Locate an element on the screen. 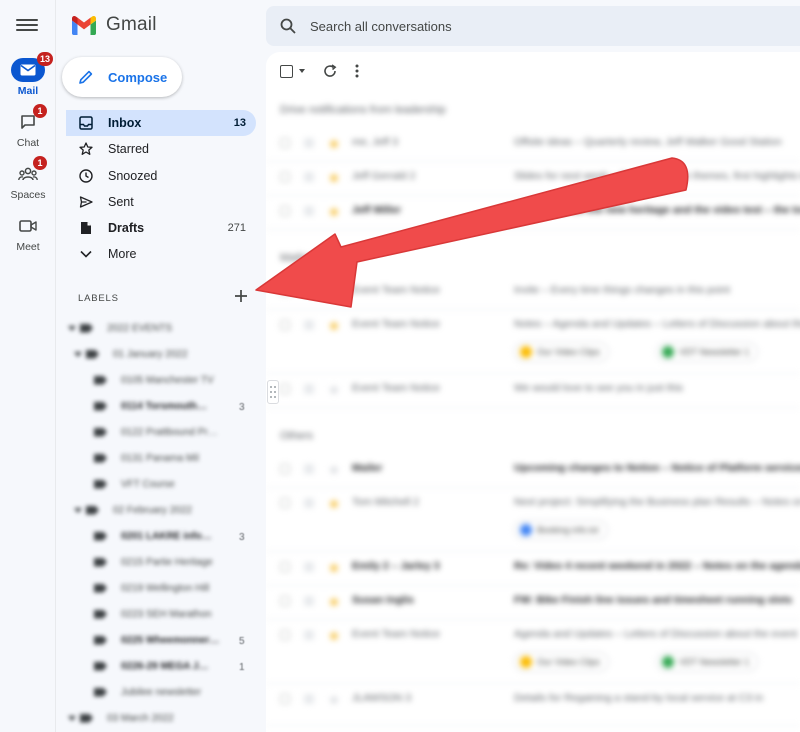 Image resolution: width=800 pixels, height=732 pixels. chat-badge: 1 is located at coordinates (40, 111).